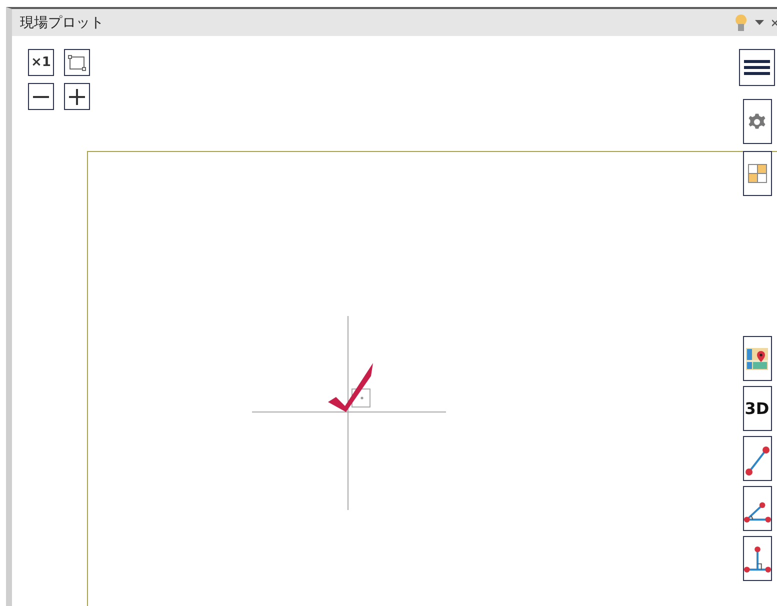  I want to click on frame-button, so click(77, 62).